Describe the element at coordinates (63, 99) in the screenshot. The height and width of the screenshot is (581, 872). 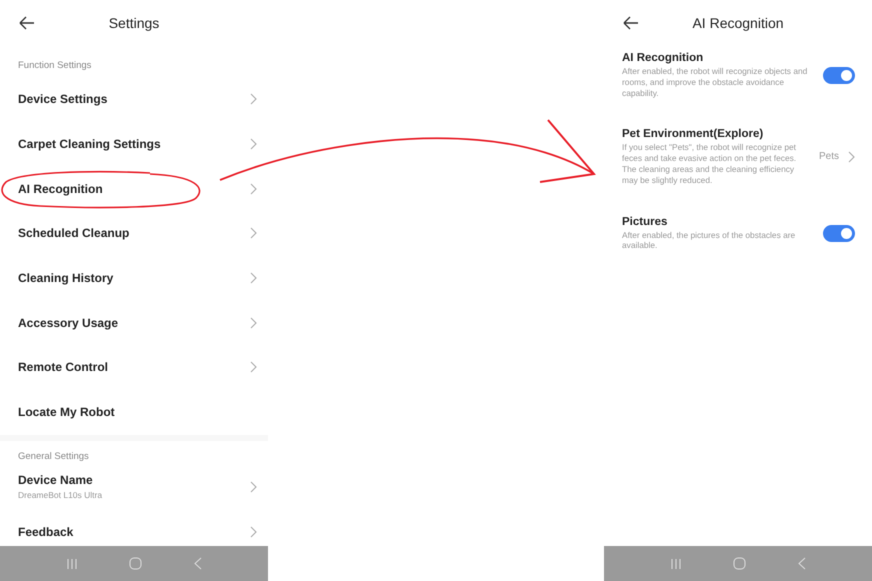
I see `item-label: Device Settings` at that location.